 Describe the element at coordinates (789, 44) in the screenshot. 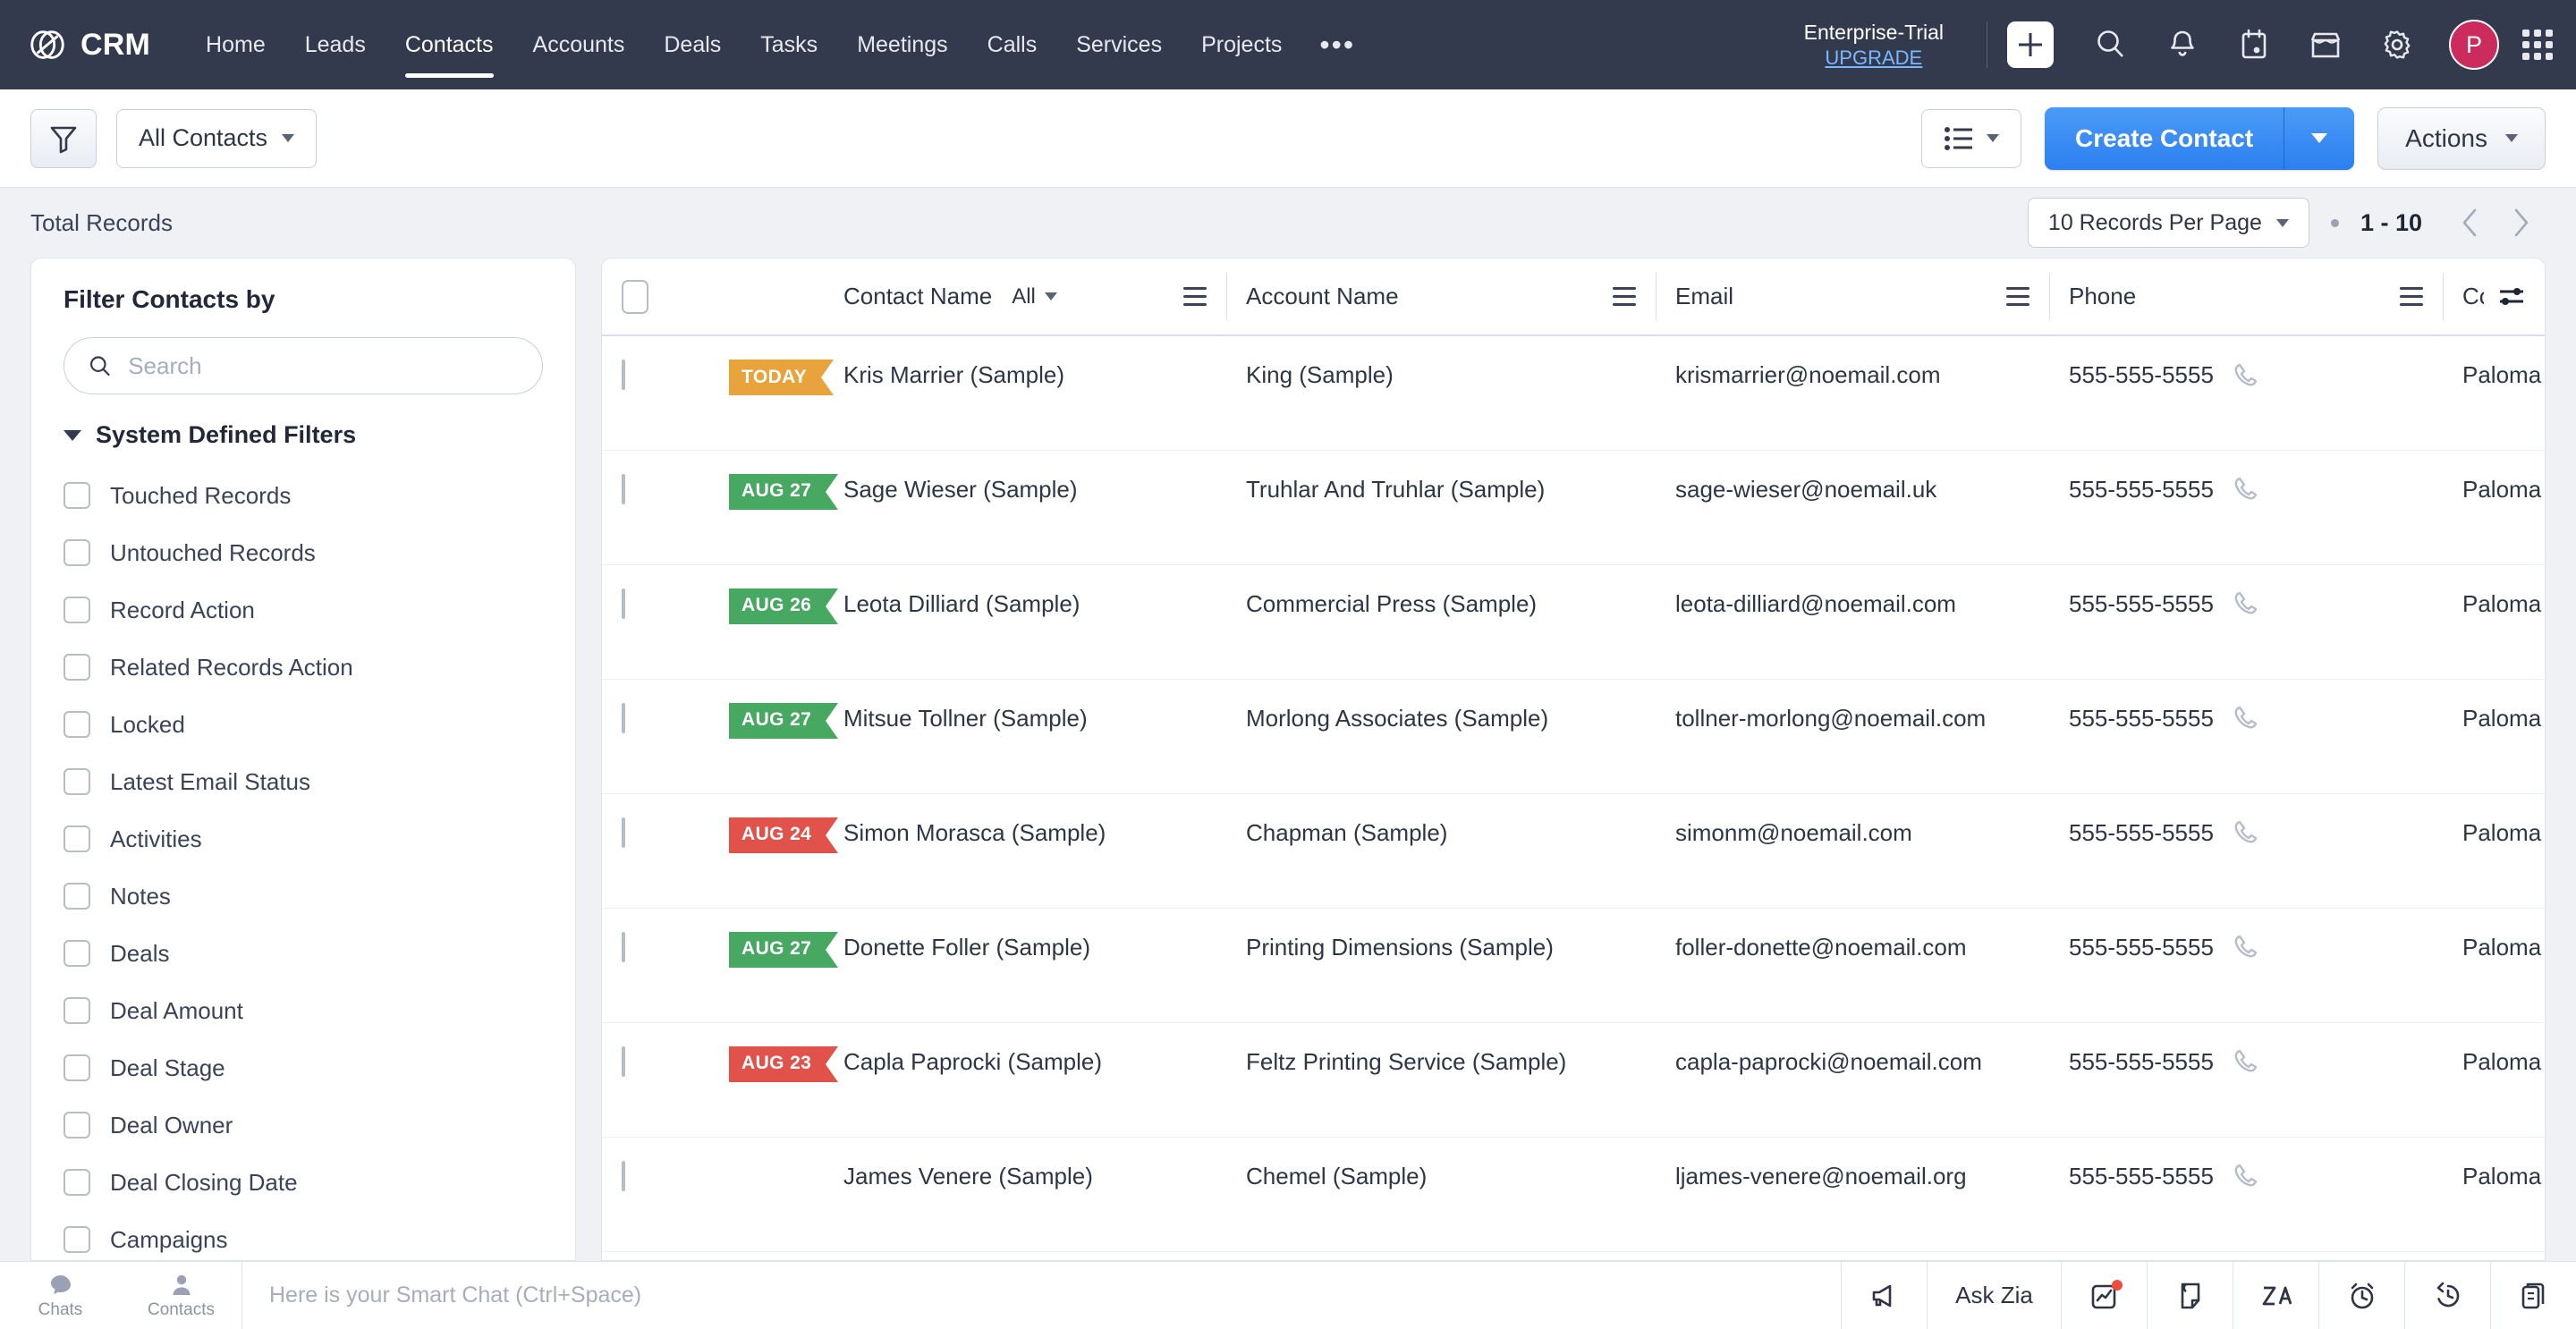

I see `nav-item-tasks: Tasks` at that location.